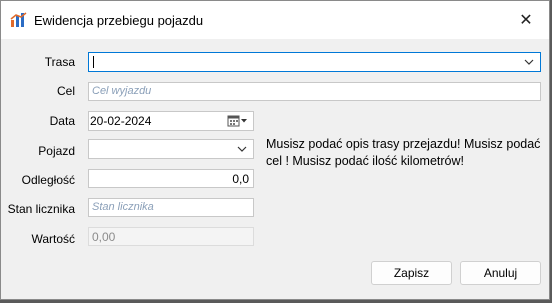 This screenshot has height=303, width=552. I want to click on stan-licznika-input: Stan licznika, so click(171, 207).